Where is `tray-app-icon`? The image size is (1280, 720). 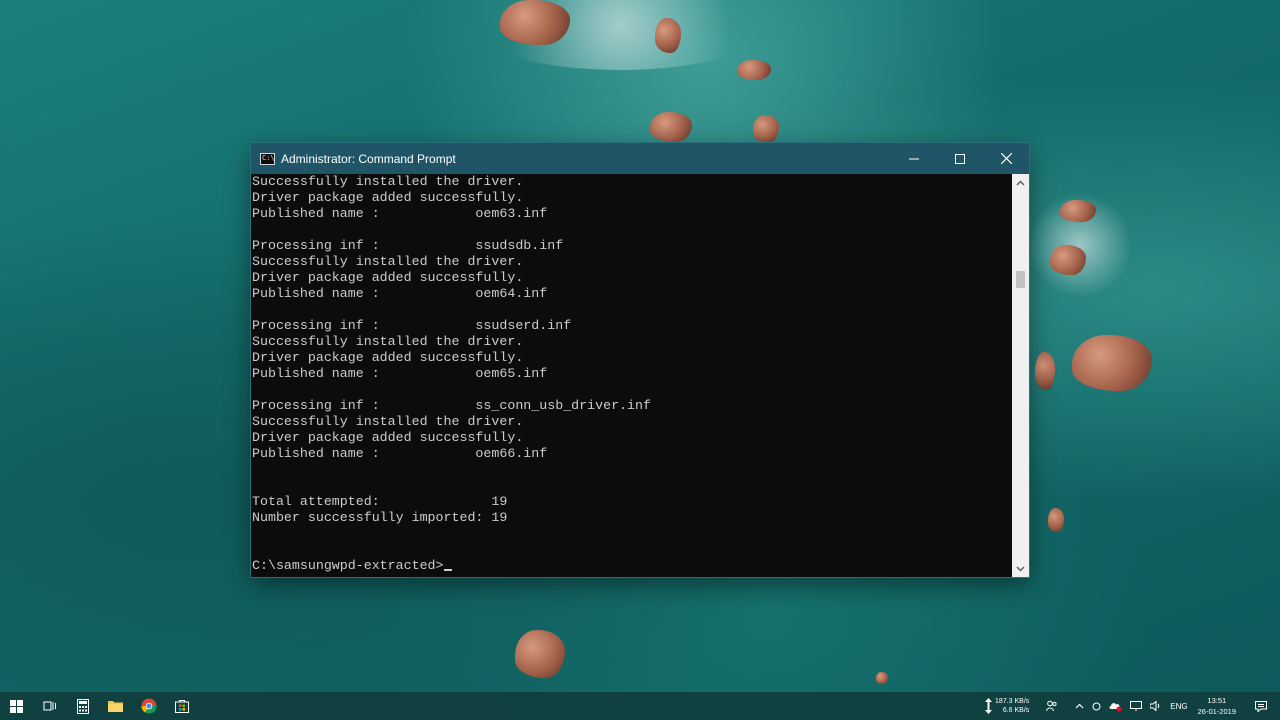 tray-app-icon is located at coordinates (1096, 706).